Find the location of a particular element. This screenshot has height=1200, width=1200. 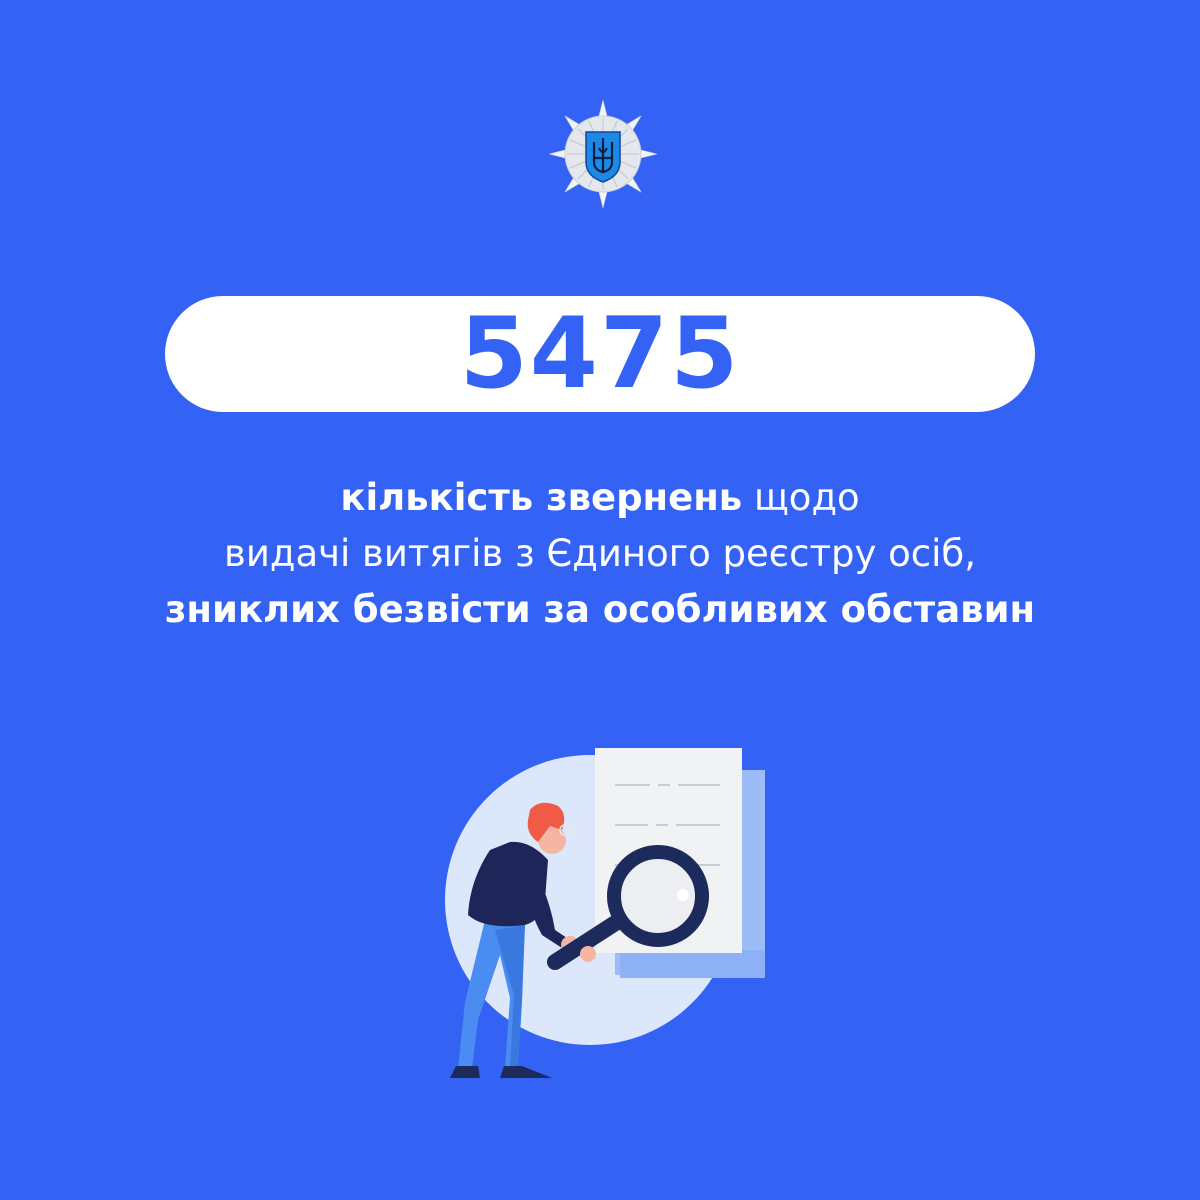

caption-line-2: видачі витягів з Єдиного реєстру осіб, is located at coordinates (600, 553).